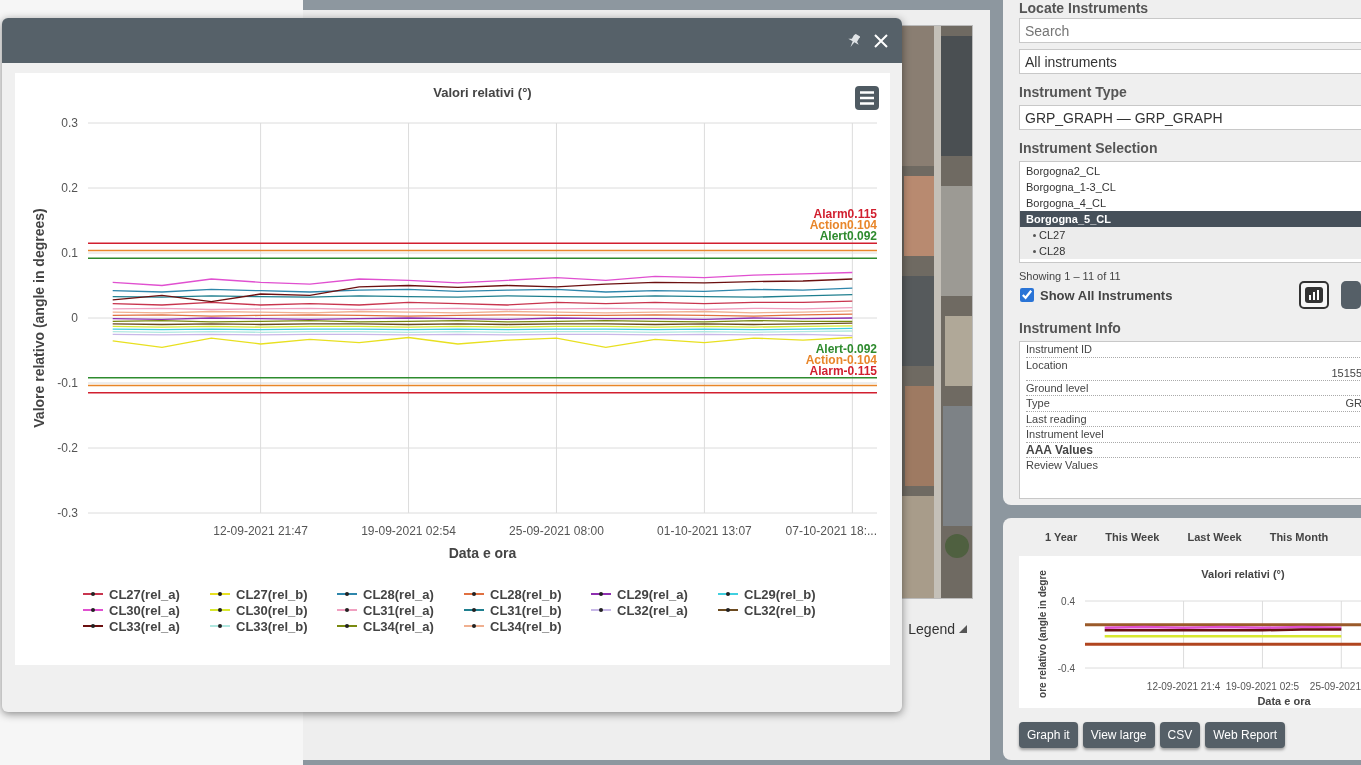 The width and height of the screenshot is (1361, 765). Describe the element at coordinates (1180, 735) in the screenshot. I see `action-button: CSV` at that location.